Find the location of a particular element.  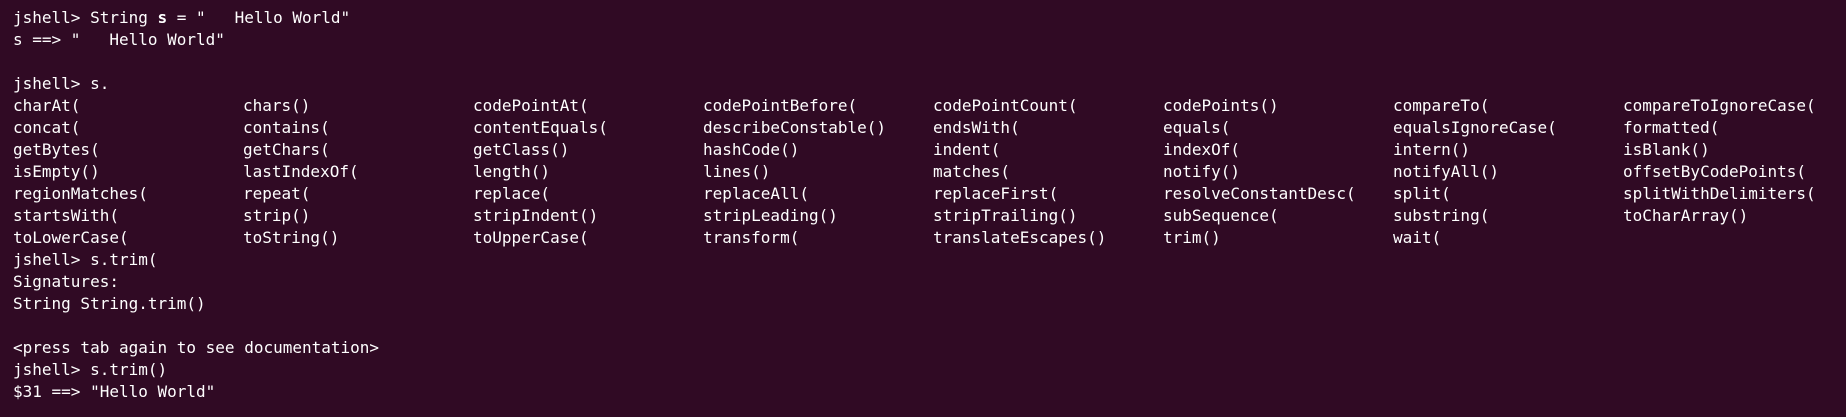

completion-item: indexOf( is located at coordinates (1202, 149).